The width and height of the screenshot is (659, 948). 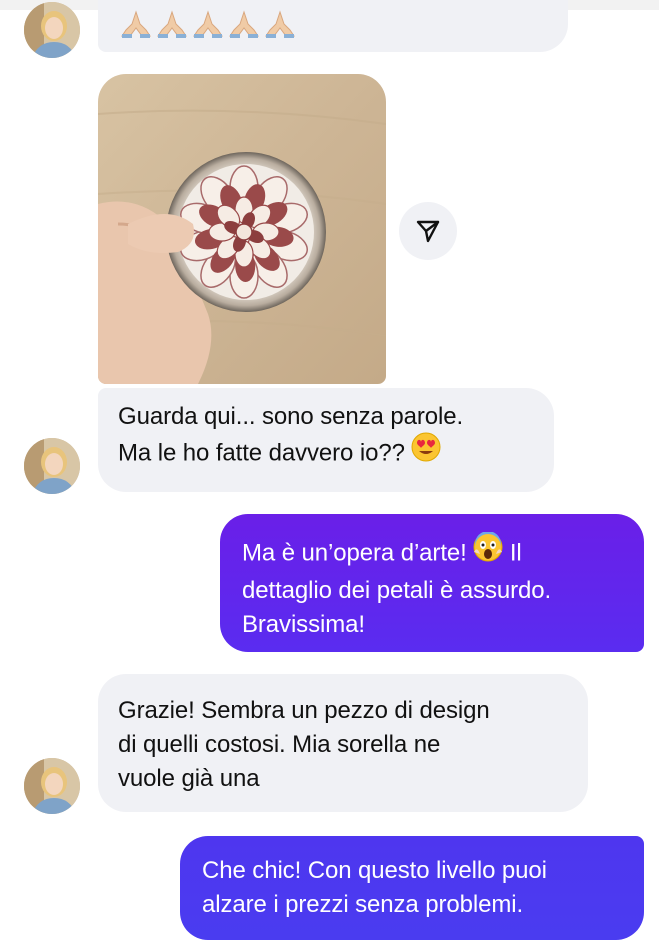 I want to click on screaming-face-emoji, so click(x=488, y=551).